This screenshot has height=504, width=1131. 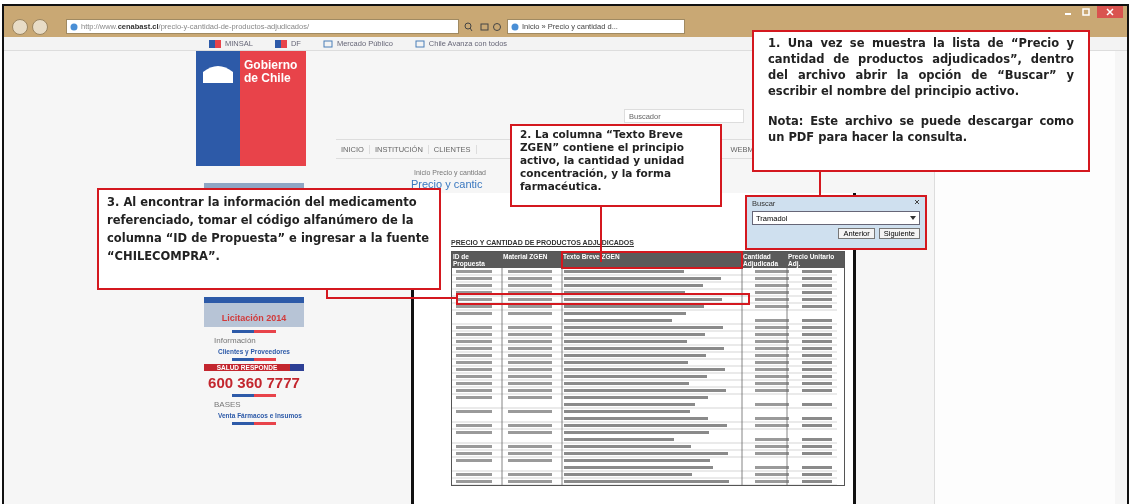 I want to click on maximize-icon, so click(x=1086, y=12).